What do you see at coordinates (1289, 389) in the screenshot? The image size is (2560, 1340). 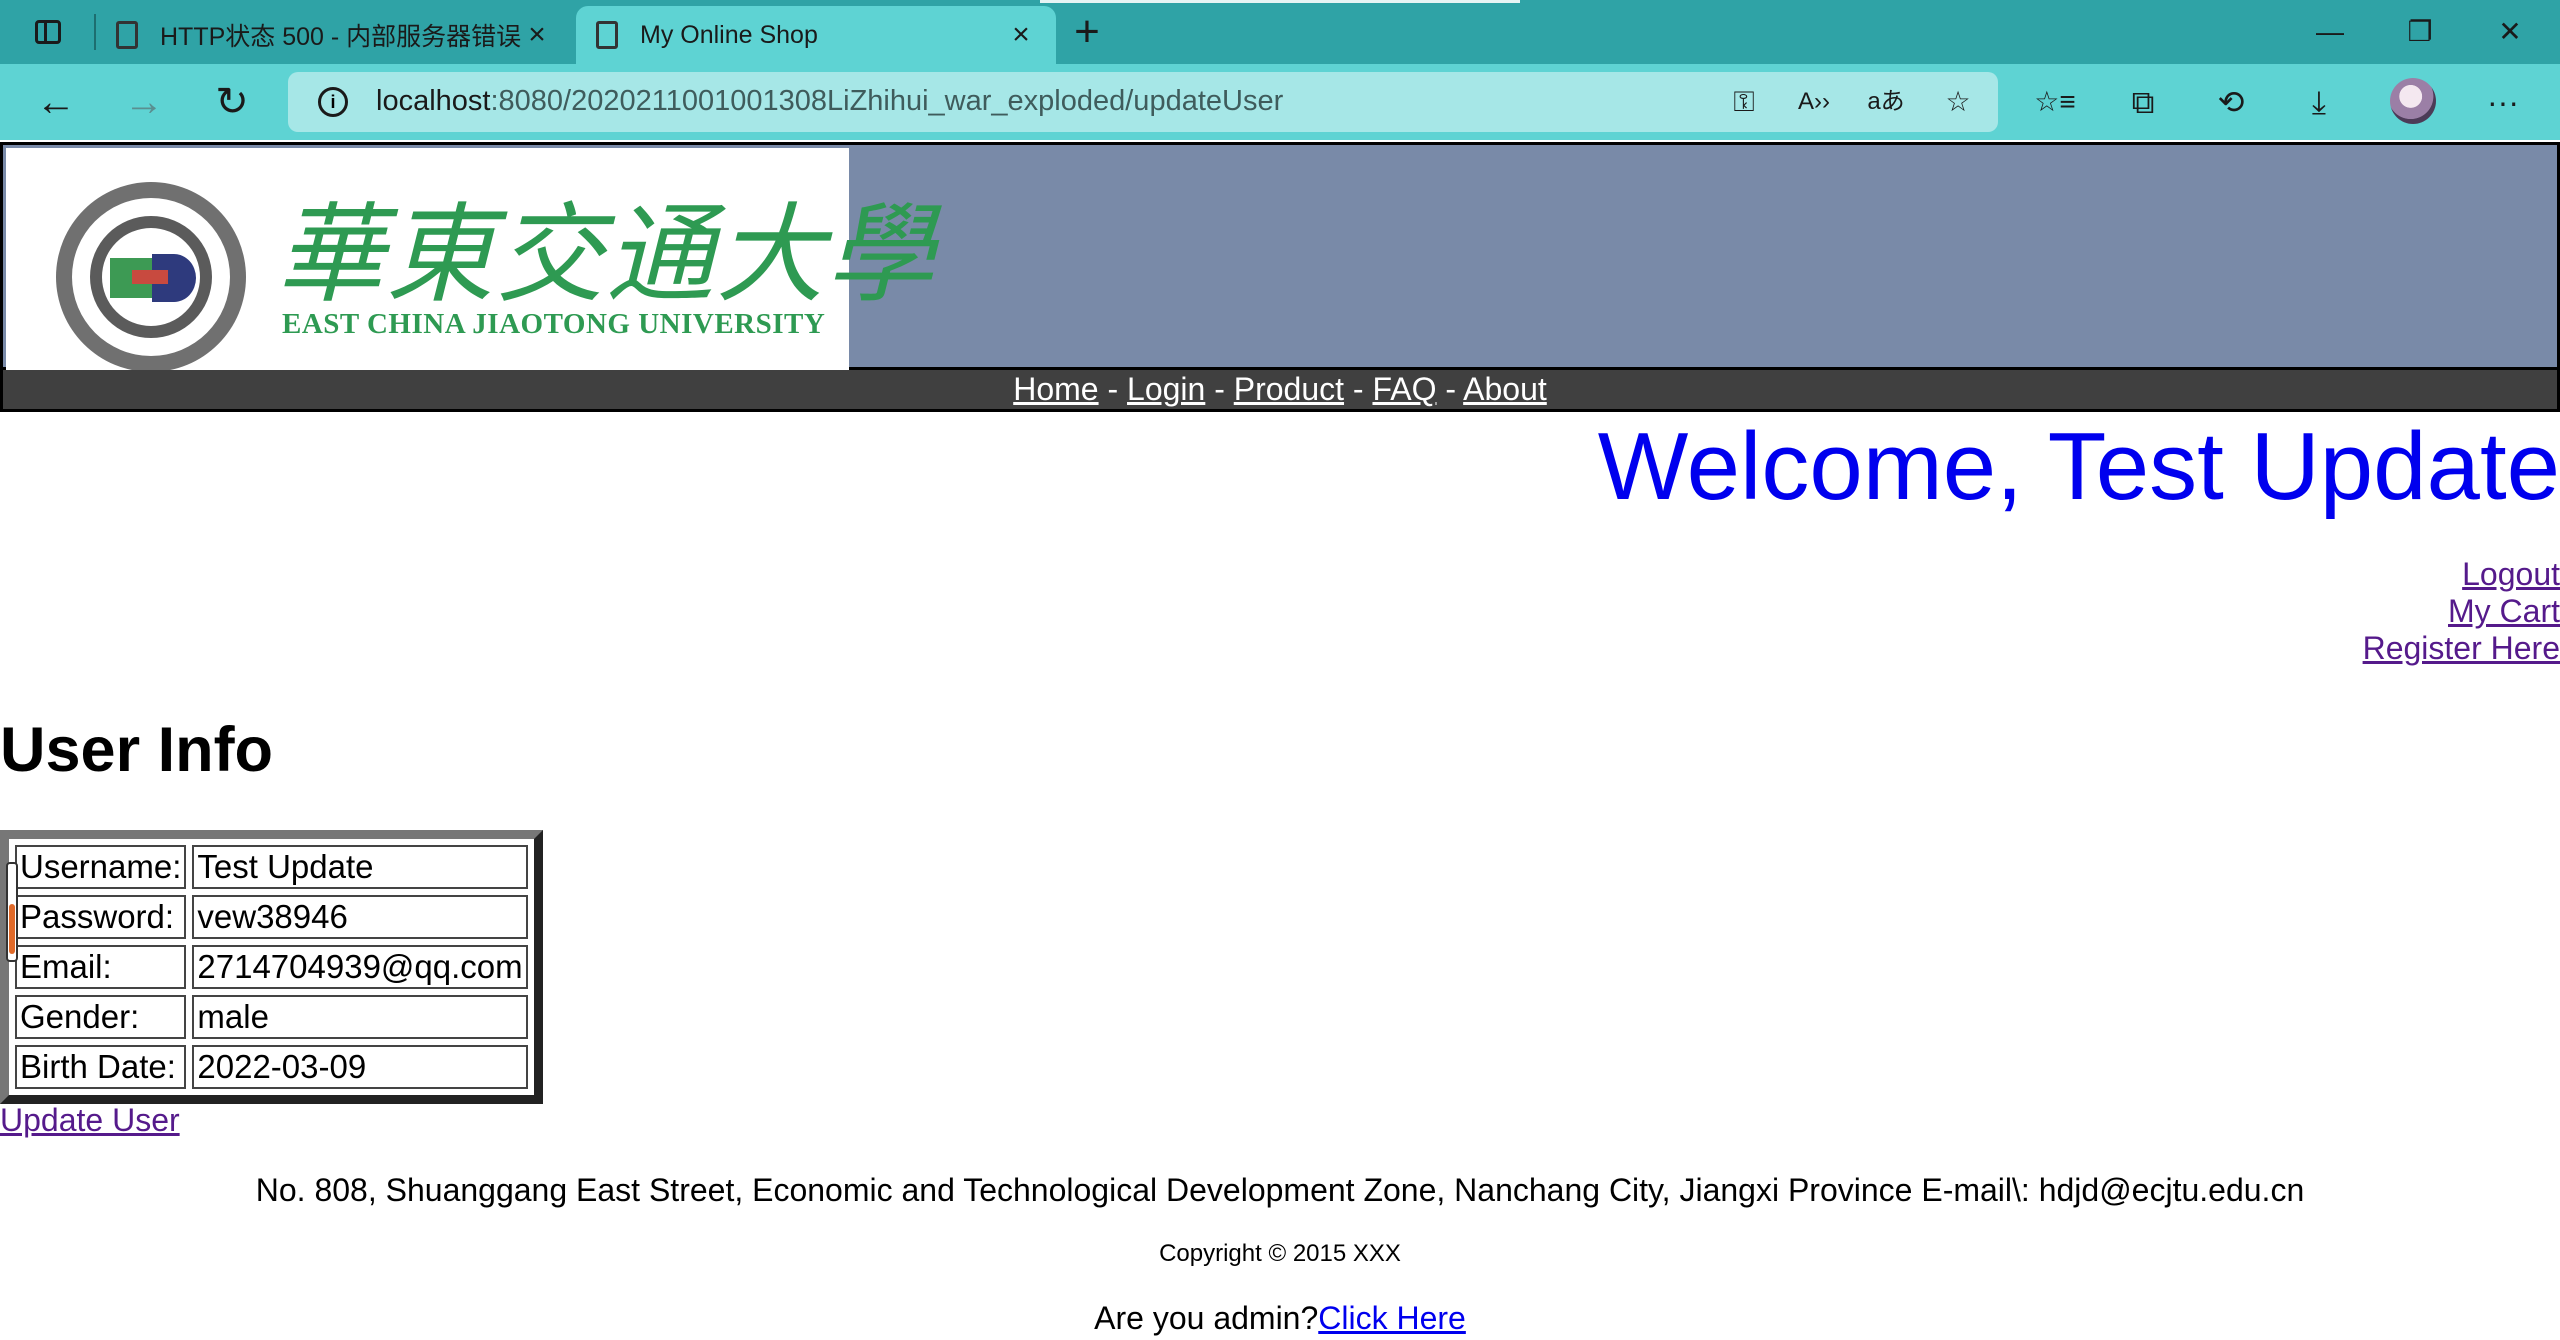 I see `nav-product-link: Product` at bounding box center [1289, 389].